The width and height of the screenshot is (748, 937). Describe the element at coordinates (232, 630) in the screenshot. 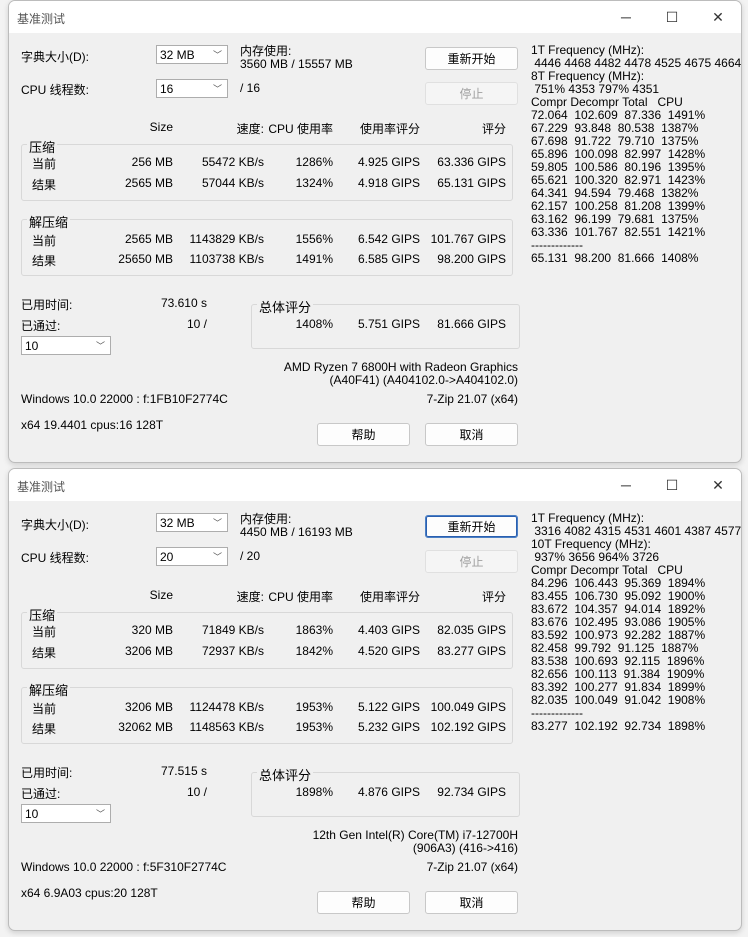

I see `cell-speed: 71849 KB/s` at that location.